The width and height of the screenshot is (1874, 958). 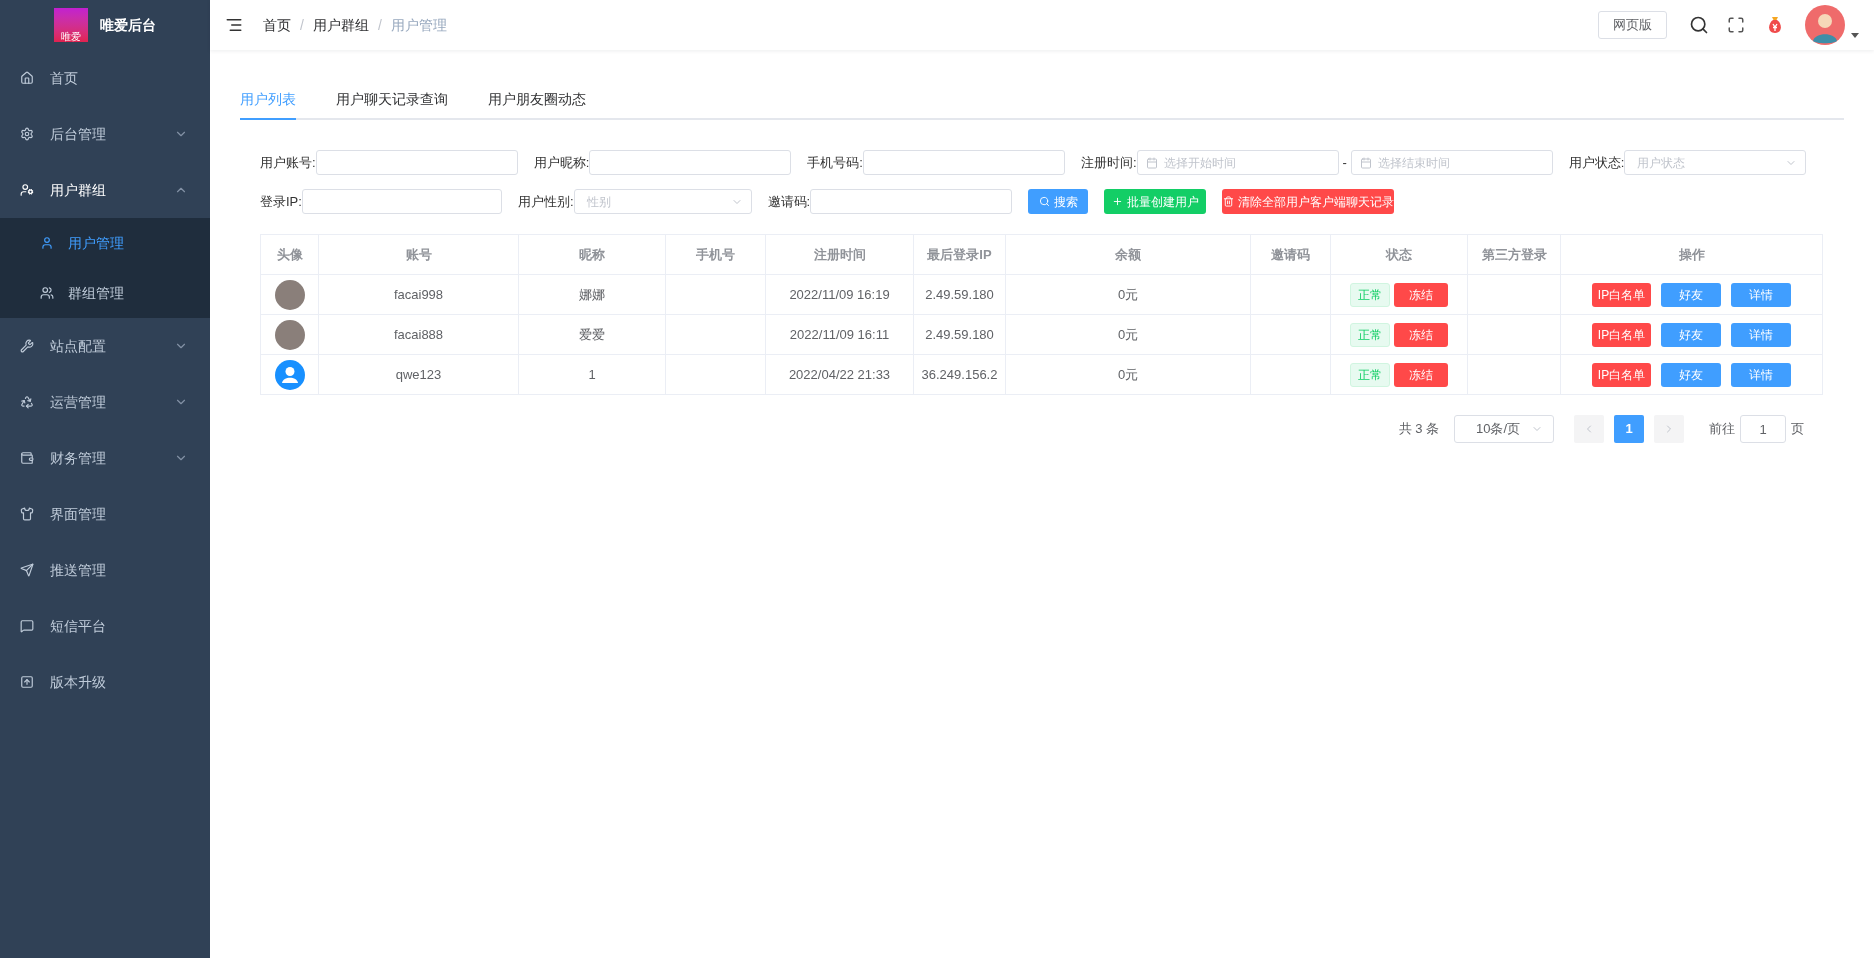 What do you see at coordinates (1825, 25) in the screenshot?
I see `avatar-icon` at bounding box center [1825, 25].